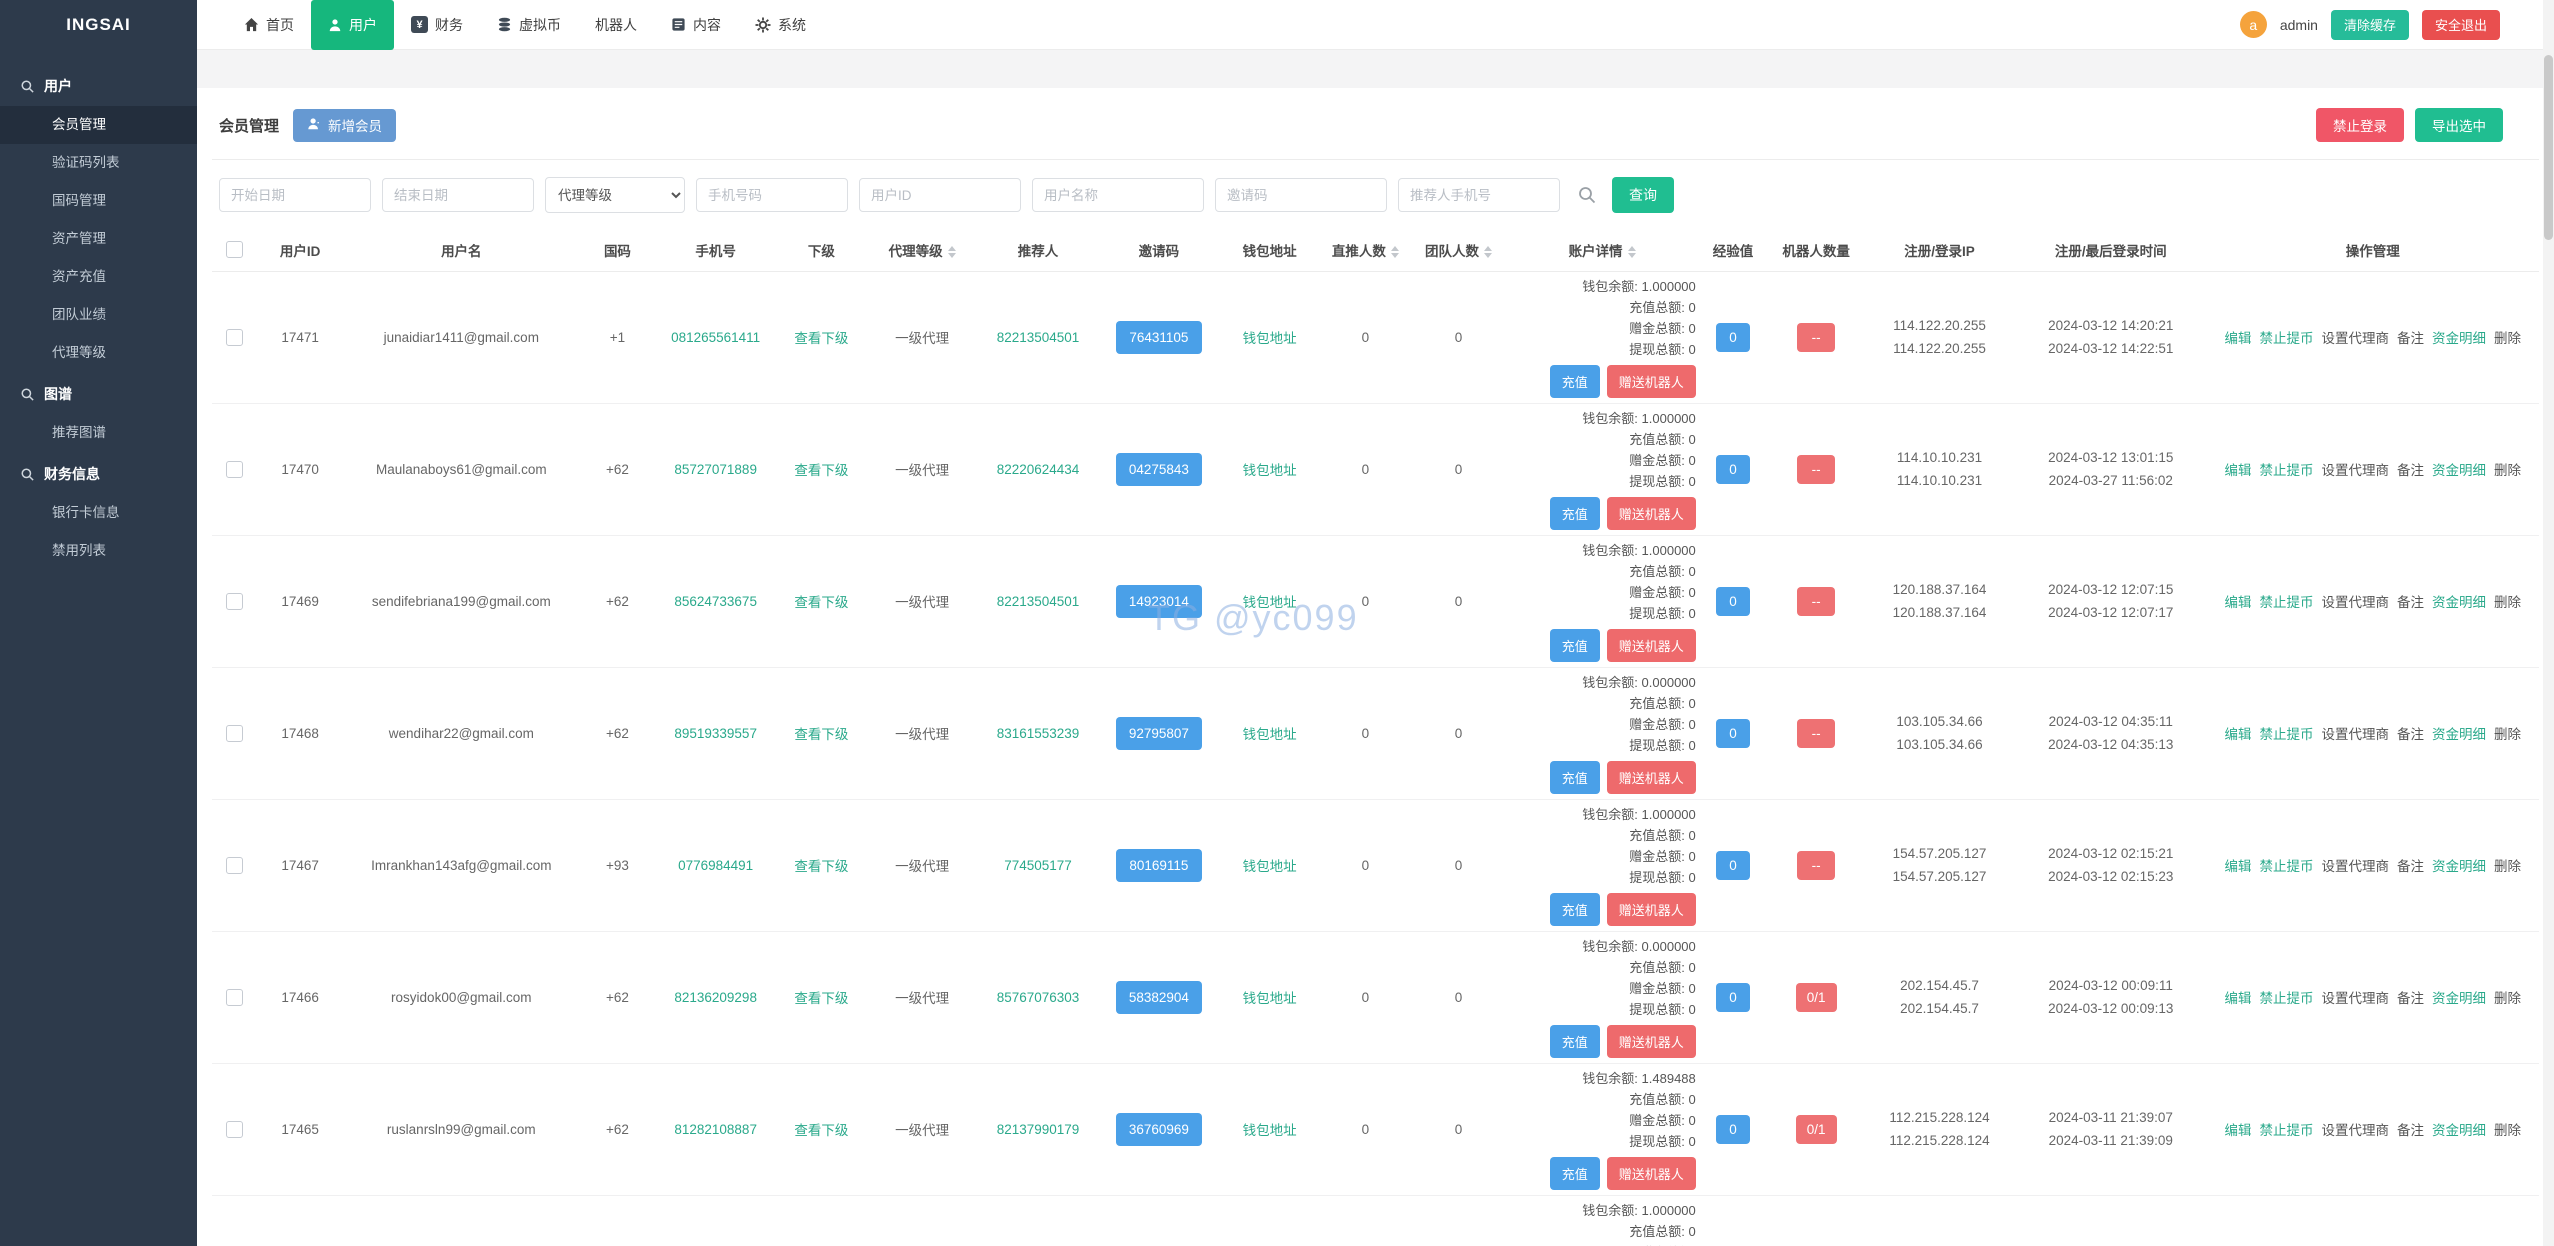 This screenshot has width=2554, height=1246. I want to click on sidebar-item-country-code-mgmt: 国码管理, so click(98, 201).